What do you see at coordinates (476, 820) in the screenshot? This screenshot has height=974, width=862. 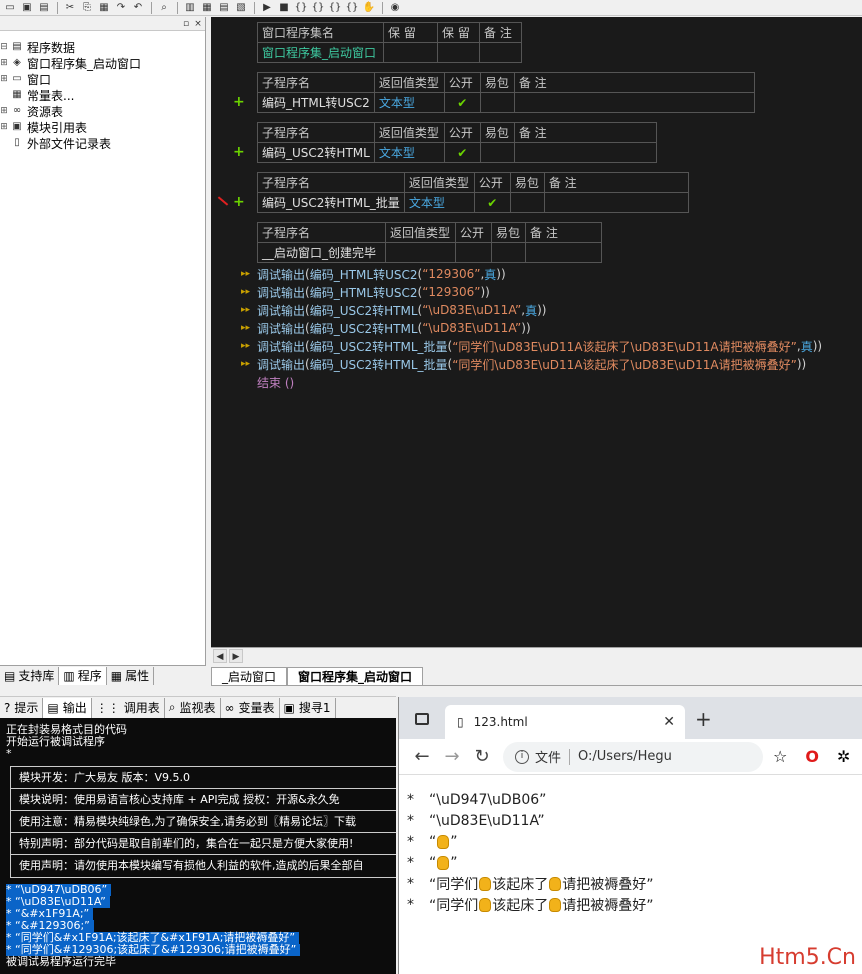 I see `page-line: * “\uD83E\uD11A”` at bounding box center [476, 820].